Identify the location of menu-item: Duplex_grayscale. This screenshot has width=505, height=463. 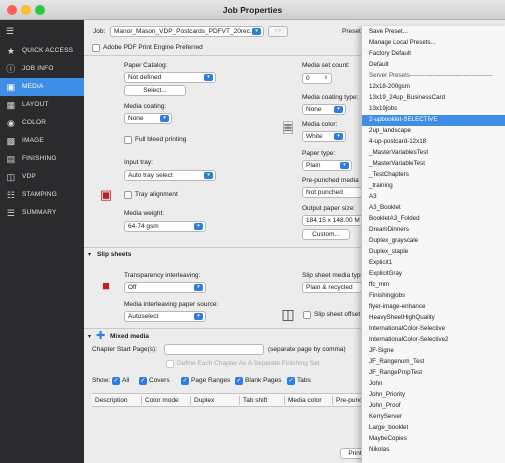
(433, 241).